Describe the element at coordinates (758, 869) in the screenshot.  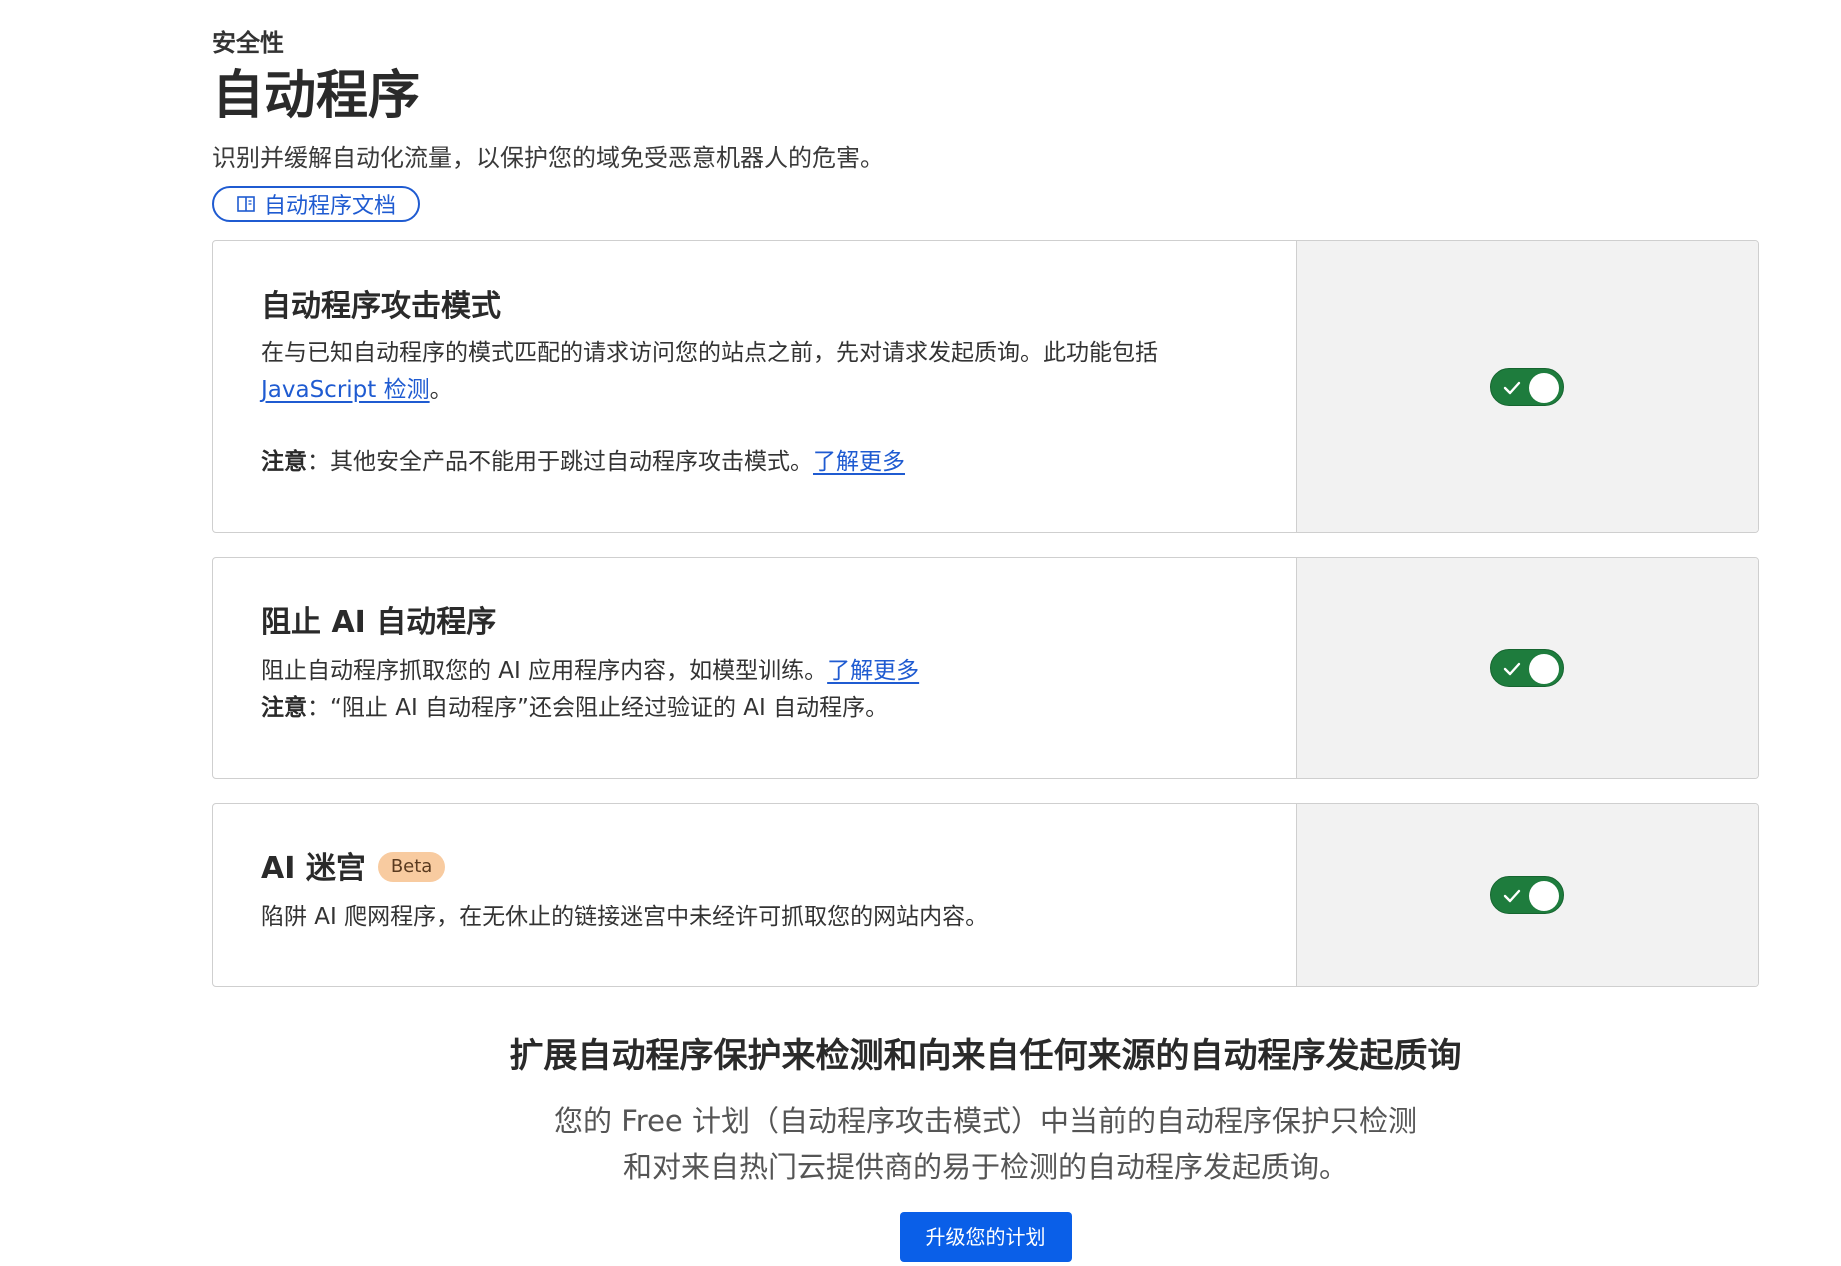
I see `card-title-row: AI 迷宫 Beta` at that location.